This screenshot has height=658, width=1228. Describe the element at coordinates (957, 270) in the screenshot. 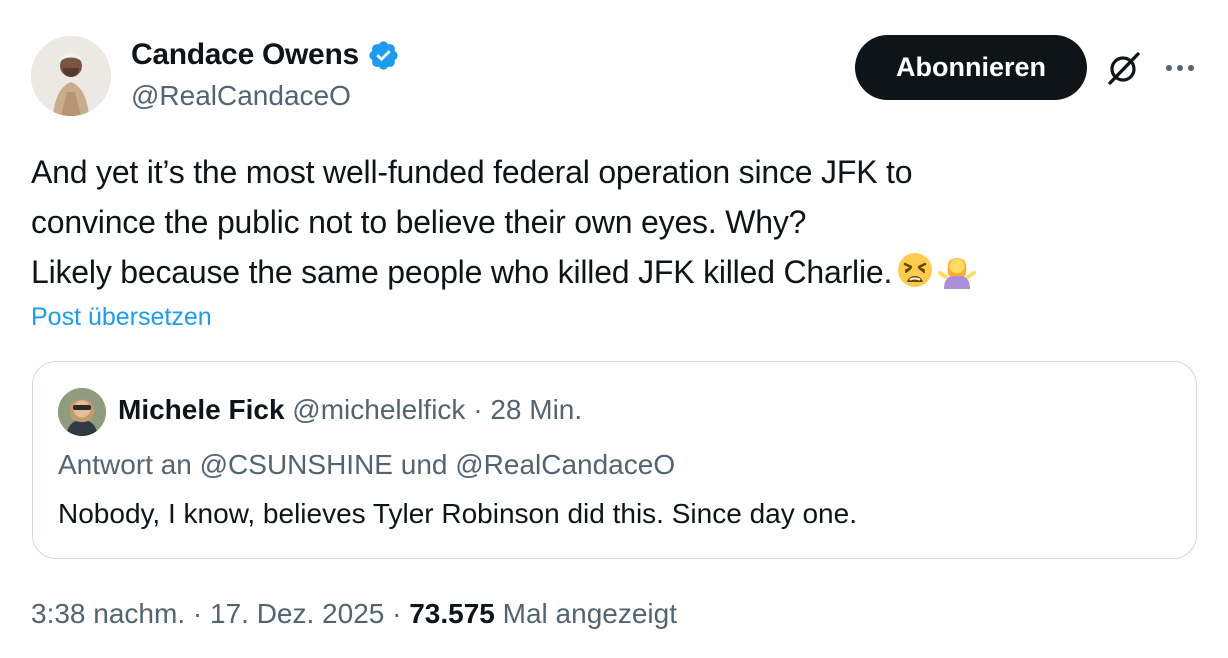

I see `woman-shrugging-emoji-icon` at that location.